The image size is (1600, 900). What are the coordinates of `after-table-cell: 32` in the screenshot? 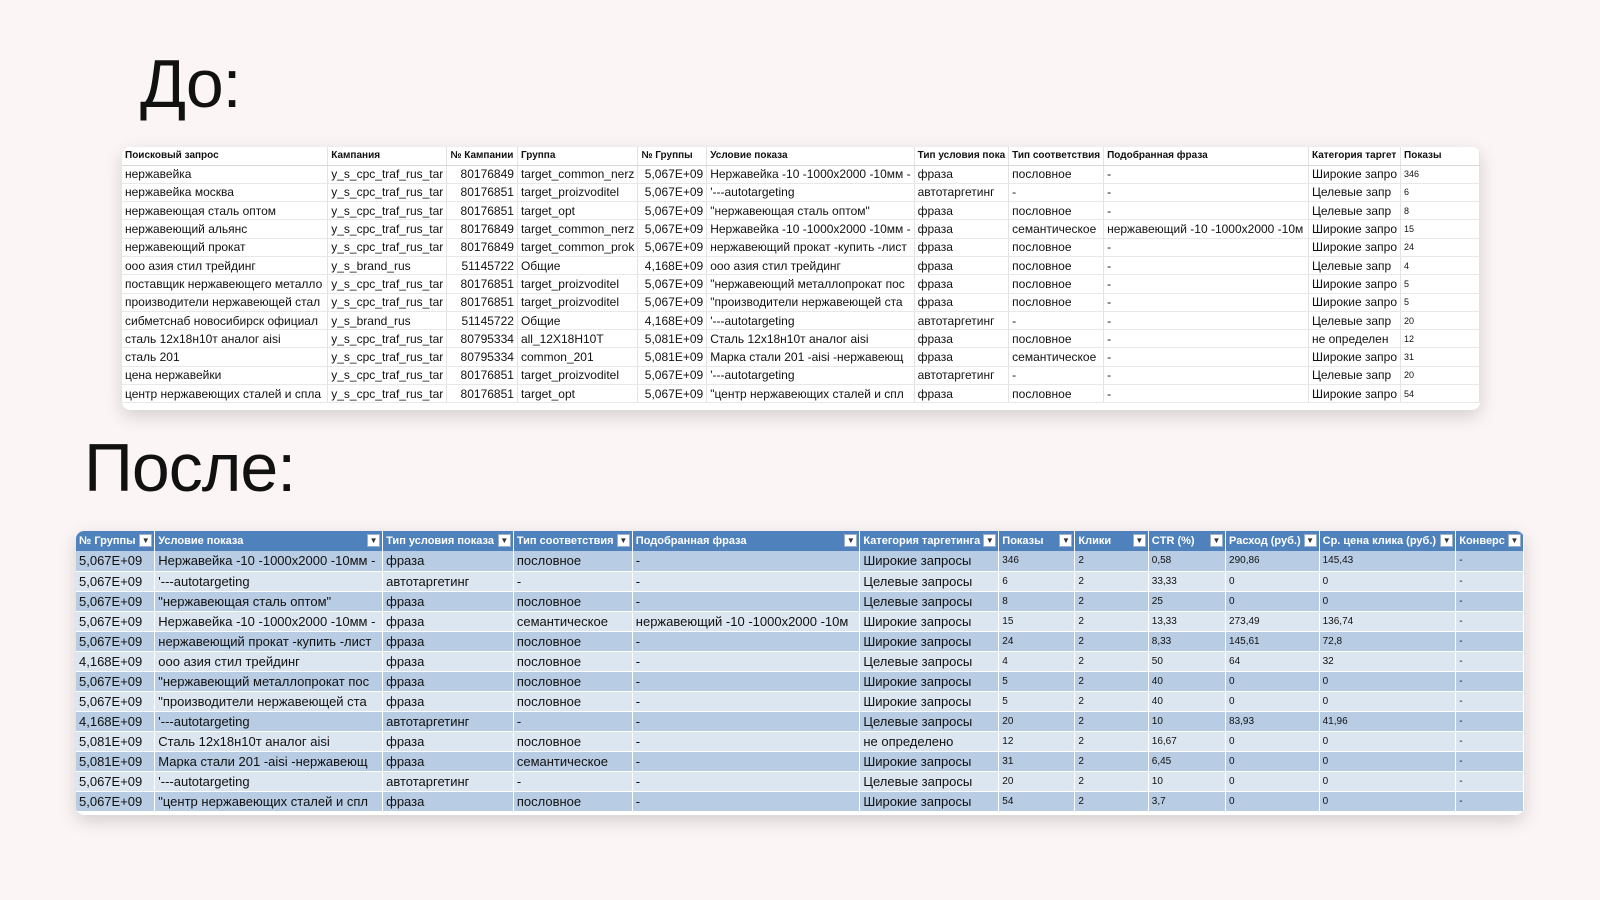 It's located at (1388, 661).